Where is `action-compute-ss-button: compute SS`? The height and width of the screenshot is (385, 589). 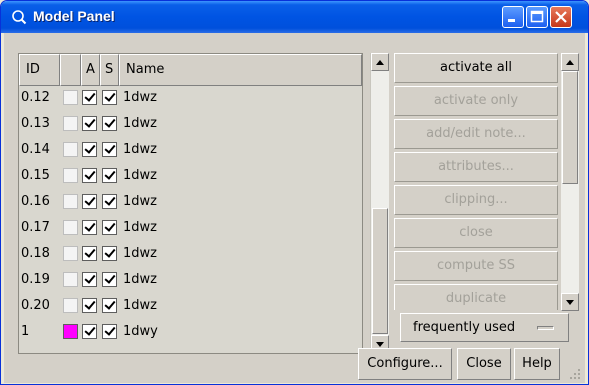 action-compute-ss-button: compute SS is located at coordinates (476, 266).